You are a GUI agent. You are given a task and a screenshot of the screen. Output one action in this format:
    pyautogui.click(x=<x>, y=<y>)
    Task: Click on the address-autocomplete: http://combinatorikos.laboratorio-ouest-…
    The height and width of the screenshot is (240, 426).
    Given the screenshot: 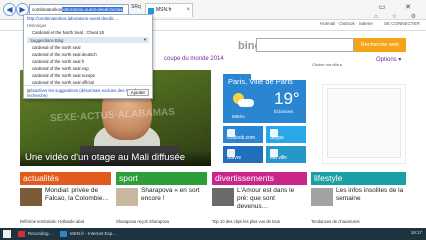 What is the action you would take?
    pyautogui.click(x=88, y=56)
    